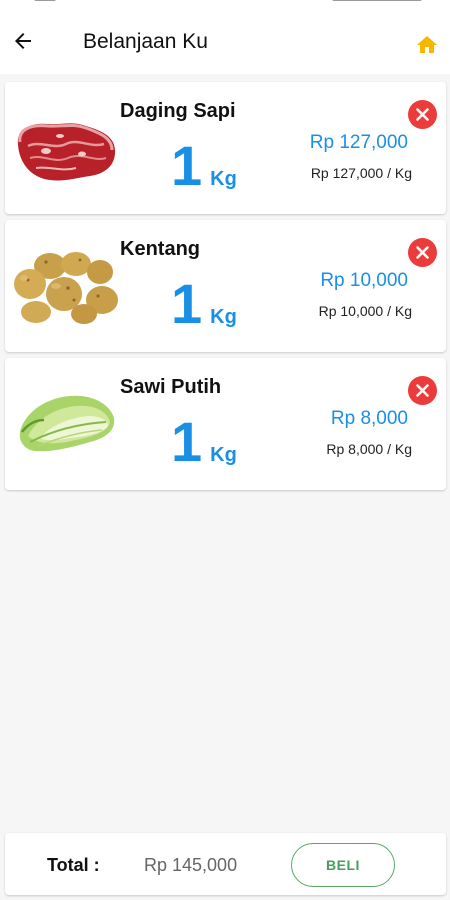  Describe the element at coordinates (343, 865) in the screenshot. I see `buy-button: BELI` at that location.